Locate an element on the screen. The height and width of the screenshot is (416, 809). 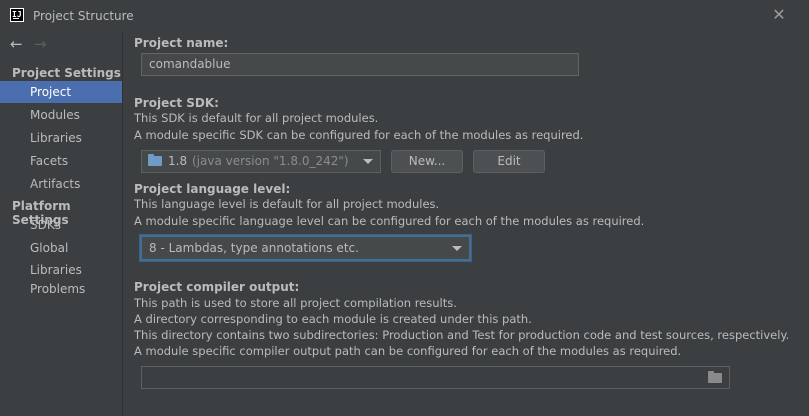
language-level-label: Project language level: is located at coordinates (212, 189).